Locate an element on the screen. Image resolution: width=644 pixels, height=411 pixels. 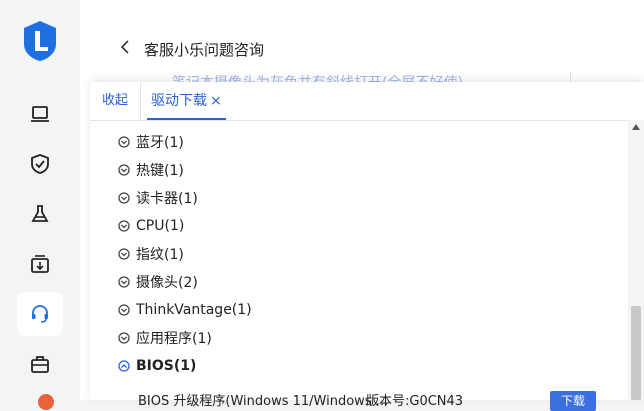
chevron-left-icon is located at coordinates (127, 49).